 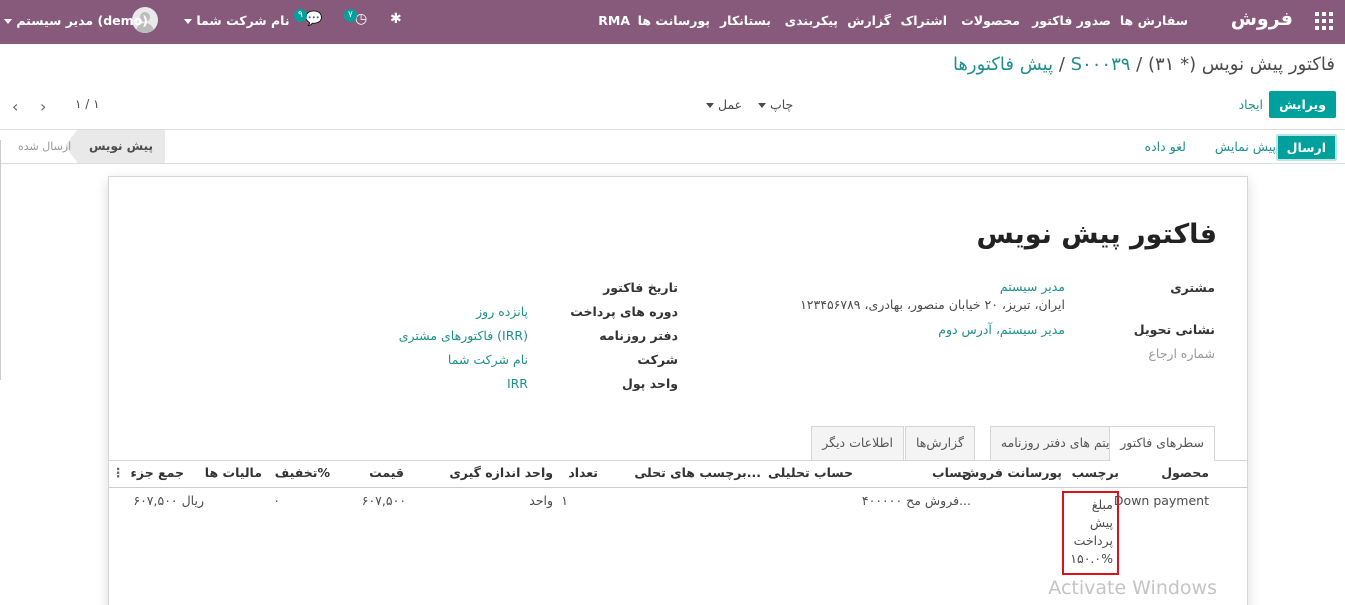 I want to click on column-header-analytic-account: حساب تحلیلی, so click(x=810, y=472).